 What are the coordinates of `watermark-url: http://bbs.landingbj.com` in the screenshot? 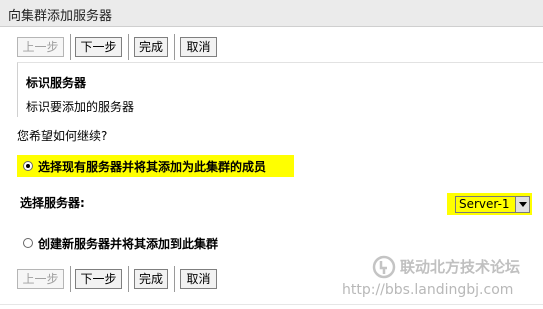 It's located at (428, 290).